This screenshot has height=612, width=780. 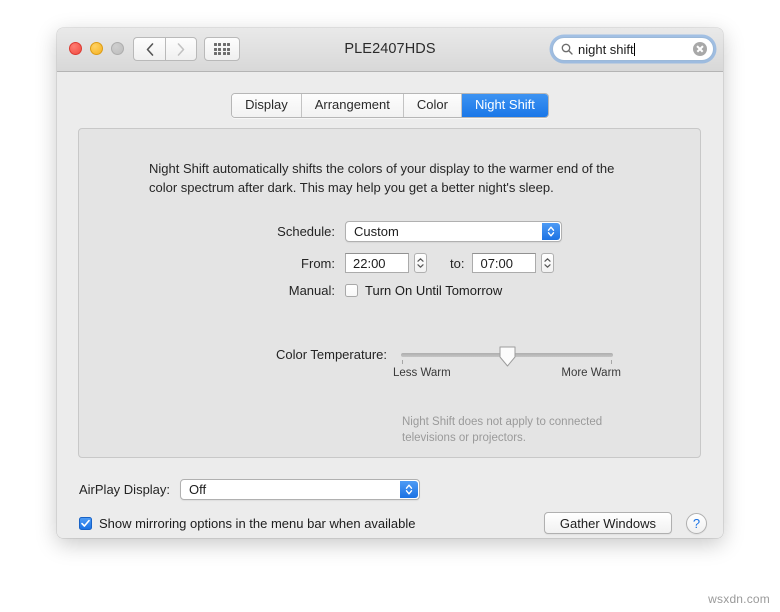 What do you see at coordinates (606, 49) in the screenshot?
I see `search-value: night shift` at bounding box center [606, 49].